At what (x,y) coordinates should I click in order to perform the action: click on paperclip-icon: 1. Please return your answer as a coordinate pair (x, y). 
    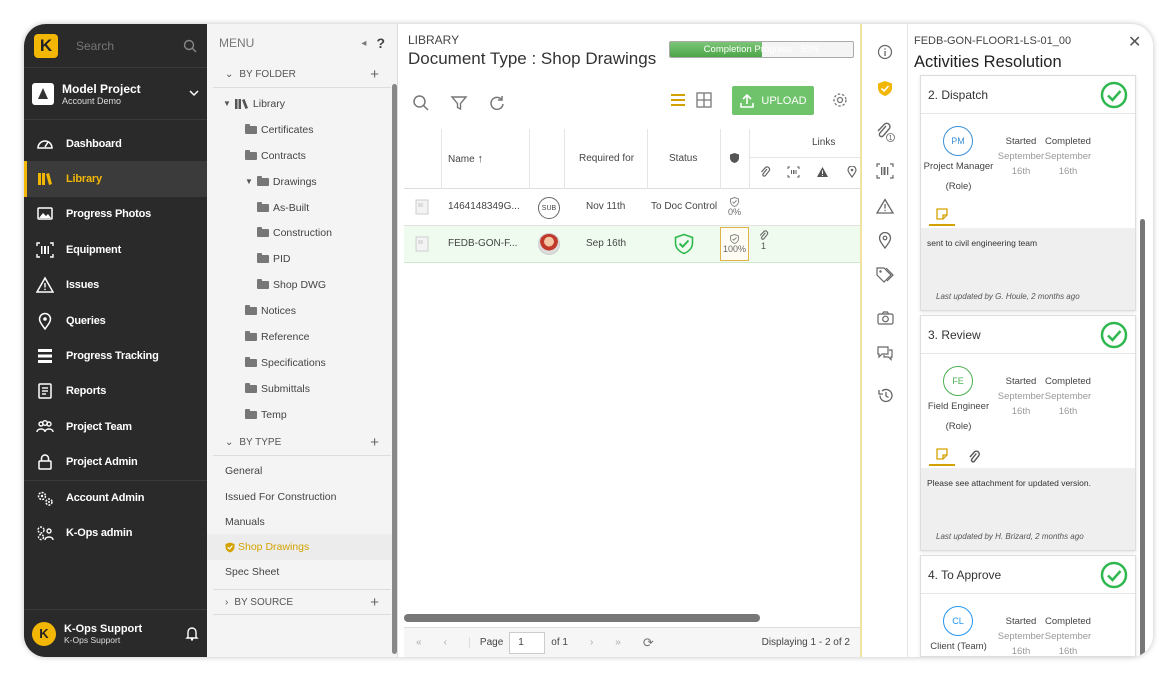
    Looking at the image, I should click on (885, 132).